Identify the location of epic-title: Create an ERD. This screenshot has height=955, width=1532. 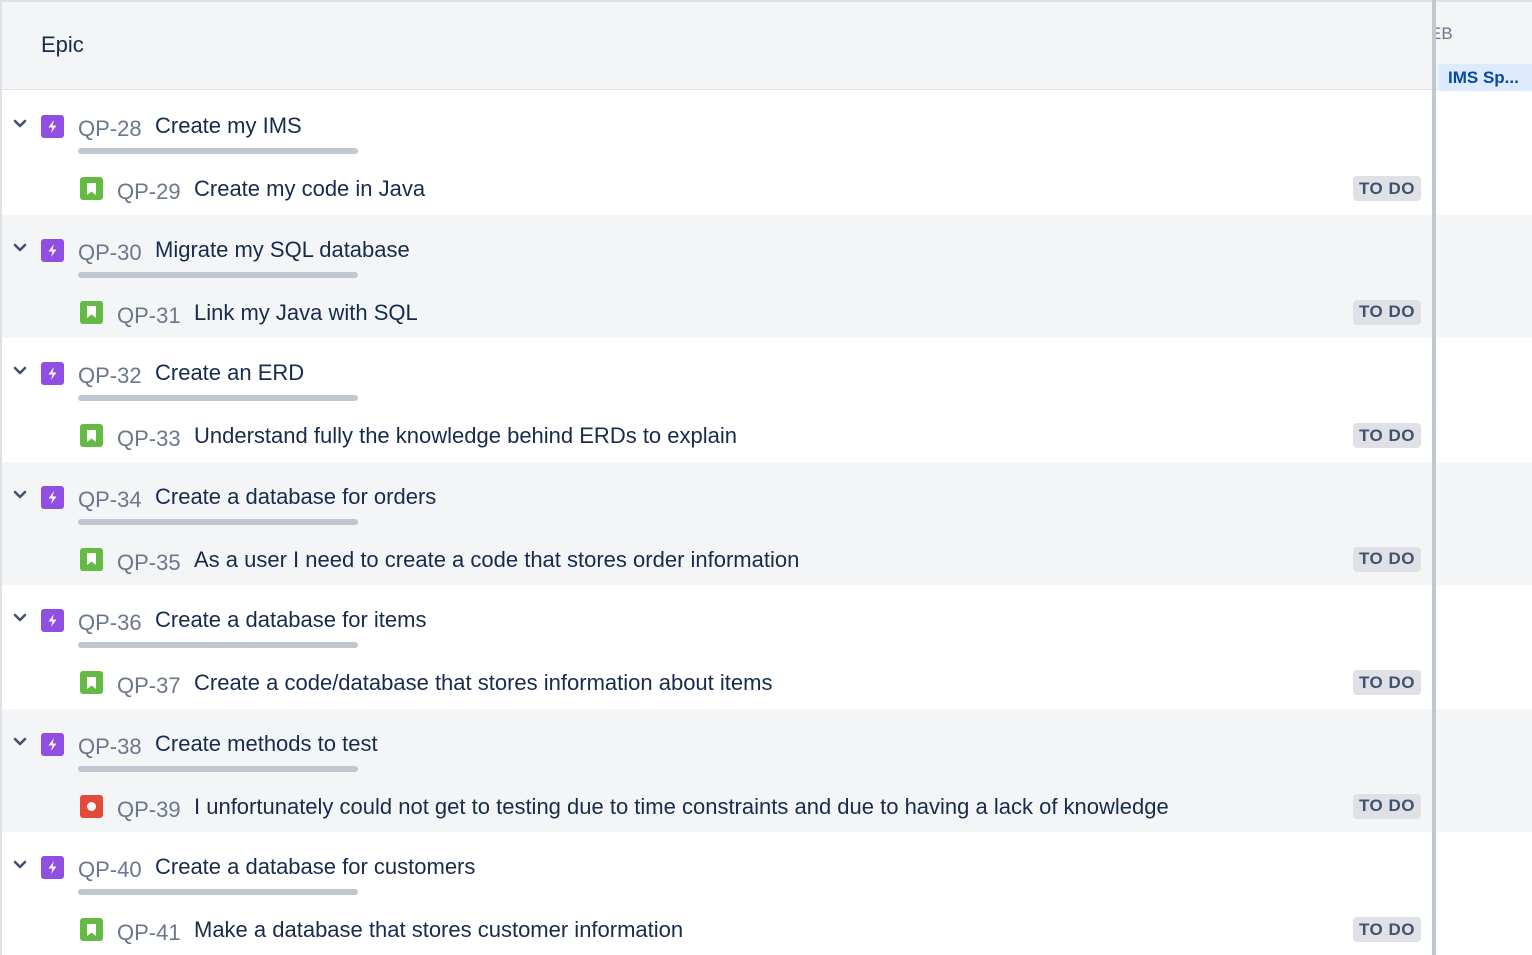
(229, 373).